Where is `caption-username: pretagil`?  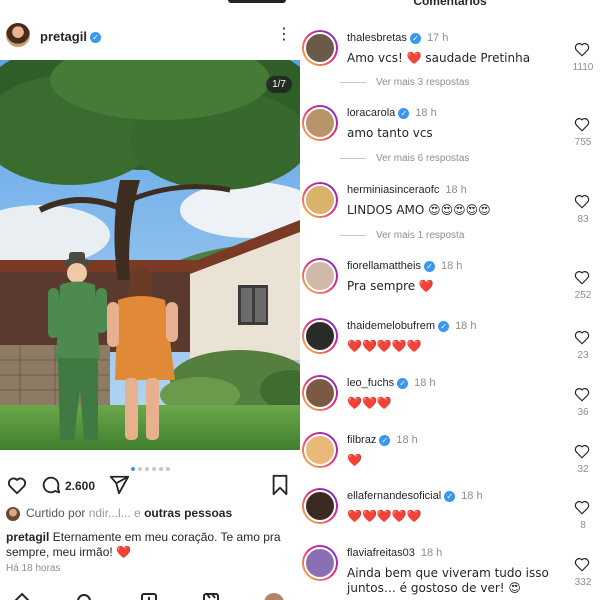
caption-username: pretagil is located at coordinates (27, 537).